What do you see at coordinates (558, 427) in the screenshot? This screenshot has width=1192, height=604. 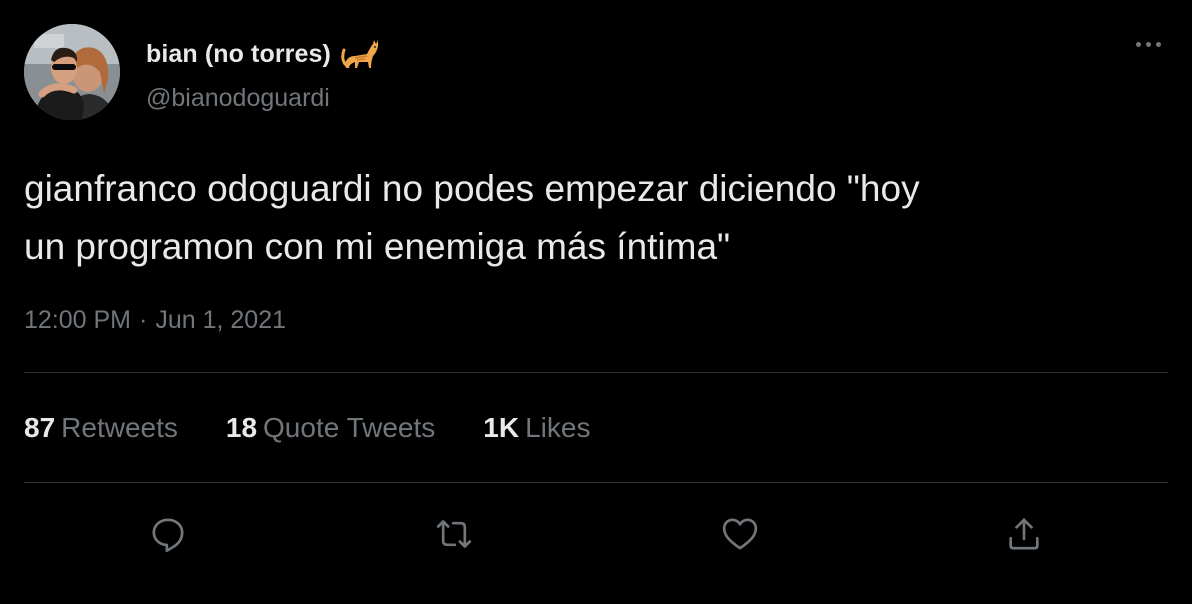 I see `likes-label: Likes` at bounding box center [558, 427].